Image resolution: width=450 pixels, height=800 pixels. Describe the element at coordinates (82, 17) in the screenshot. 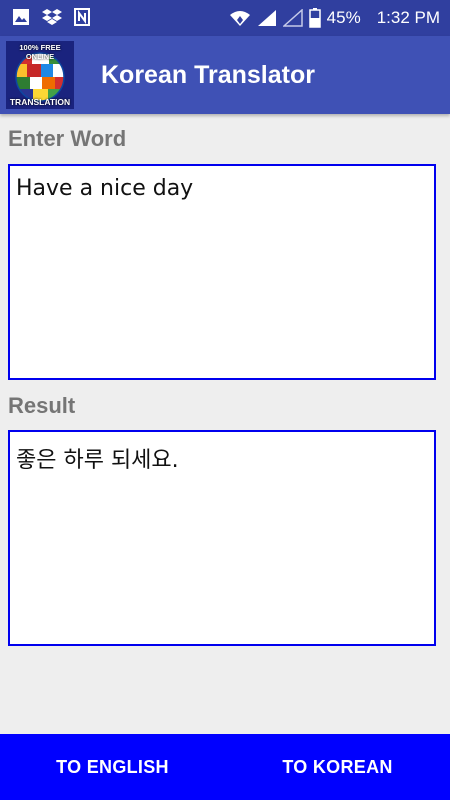

I see `notification-n-icon` at that location.